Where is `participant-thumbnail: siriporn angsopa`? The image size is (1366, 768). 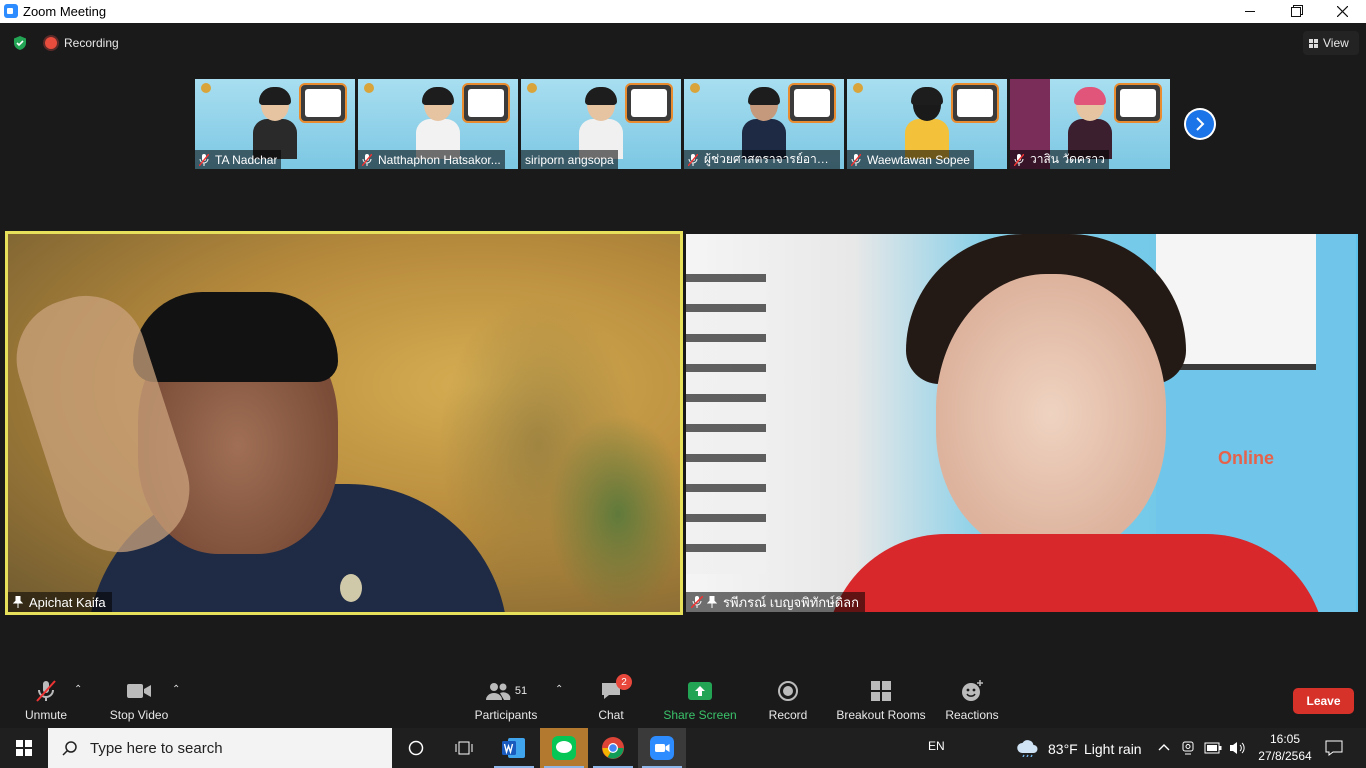 participant-thumbnail: siriporn angsopa is located at coordinates (601, 124).